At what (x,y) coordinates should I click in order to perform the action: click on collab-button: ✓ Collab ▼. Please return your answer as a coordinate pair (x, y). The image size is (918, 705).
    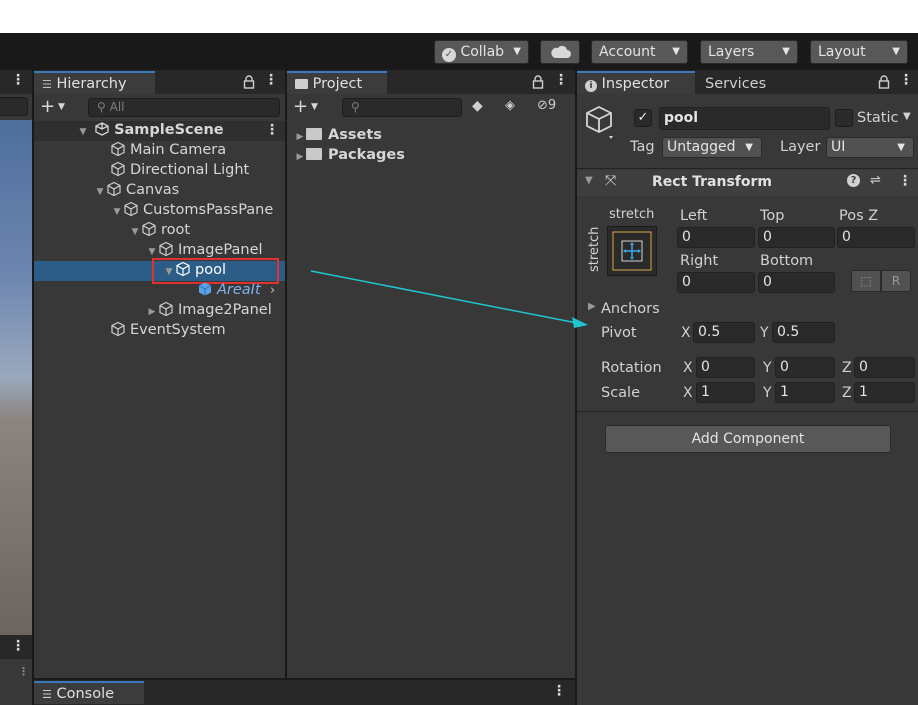
    Looking at the image, I should click on (481, 52).